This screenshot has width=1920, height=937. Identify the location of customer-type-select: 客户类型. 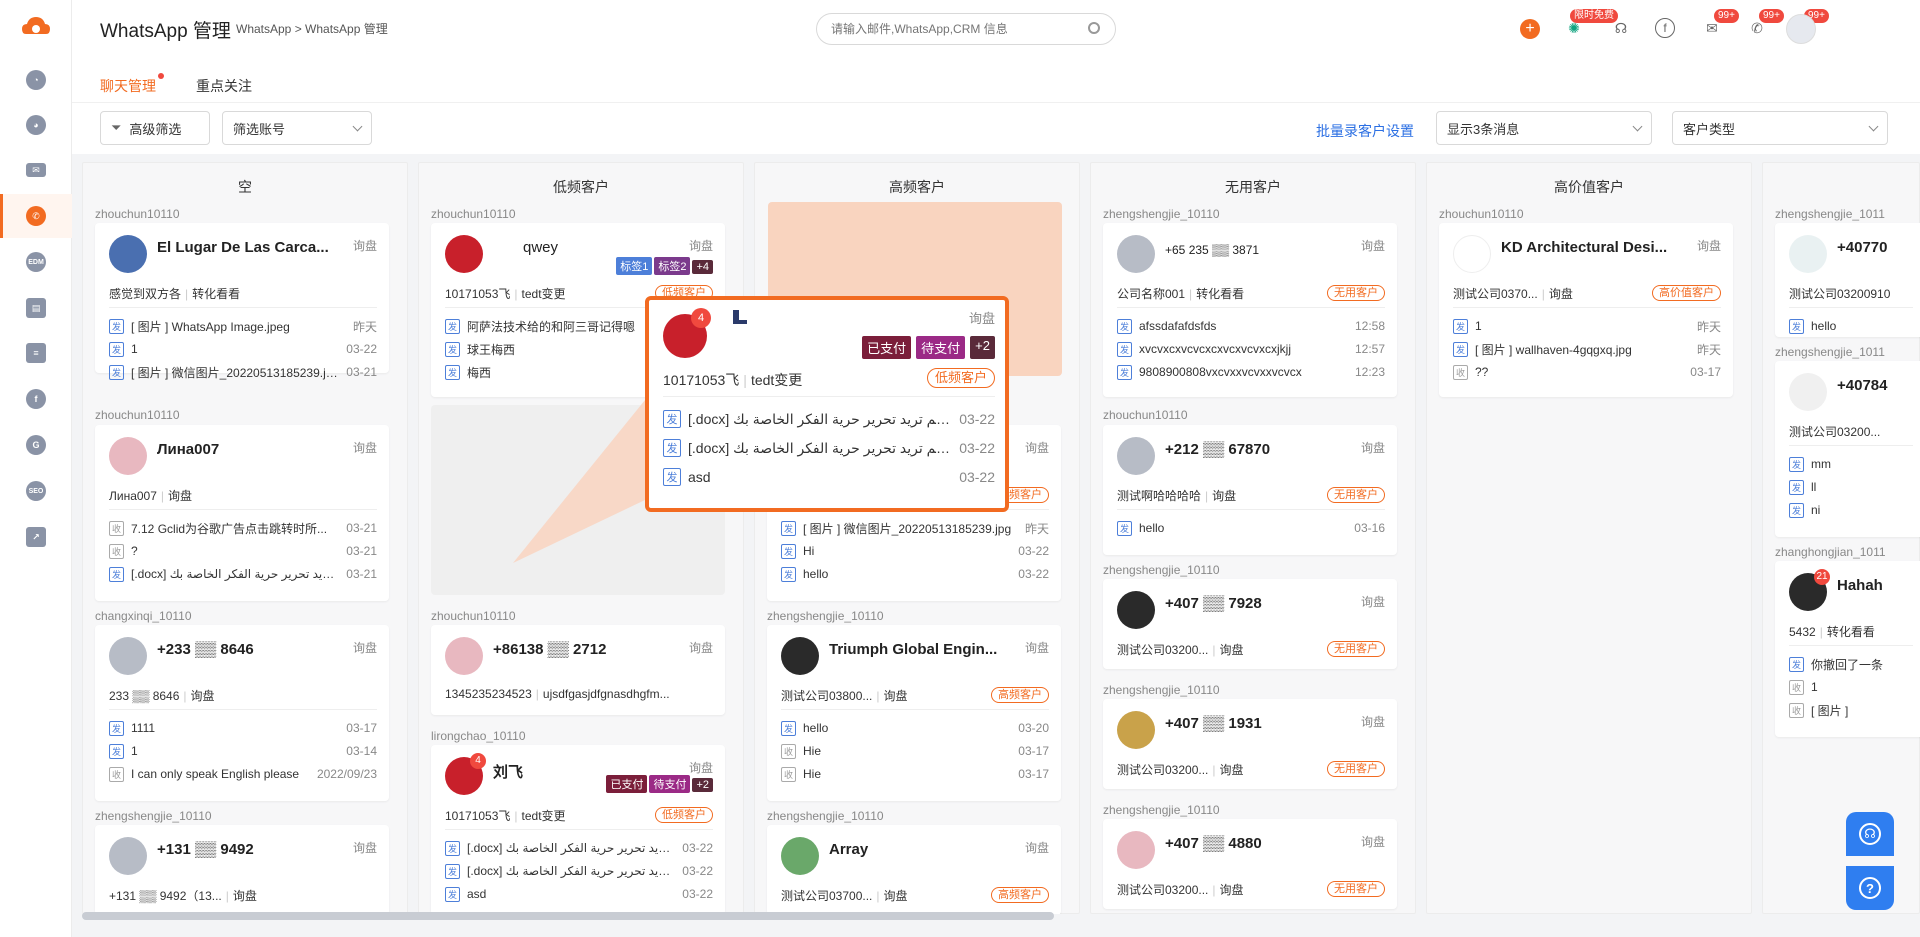
(1780, 128).